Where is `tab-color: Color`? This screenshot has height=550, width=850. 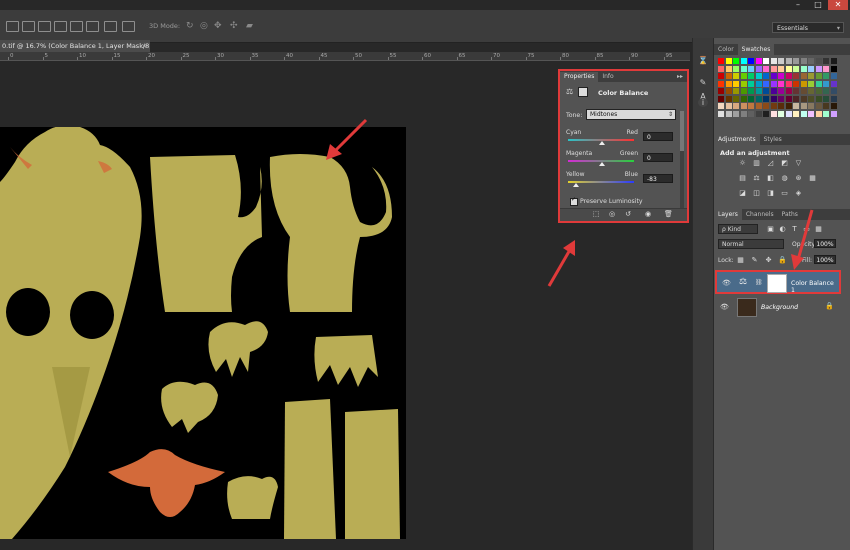 tab-color: Color is located at coordinates (726, 49).